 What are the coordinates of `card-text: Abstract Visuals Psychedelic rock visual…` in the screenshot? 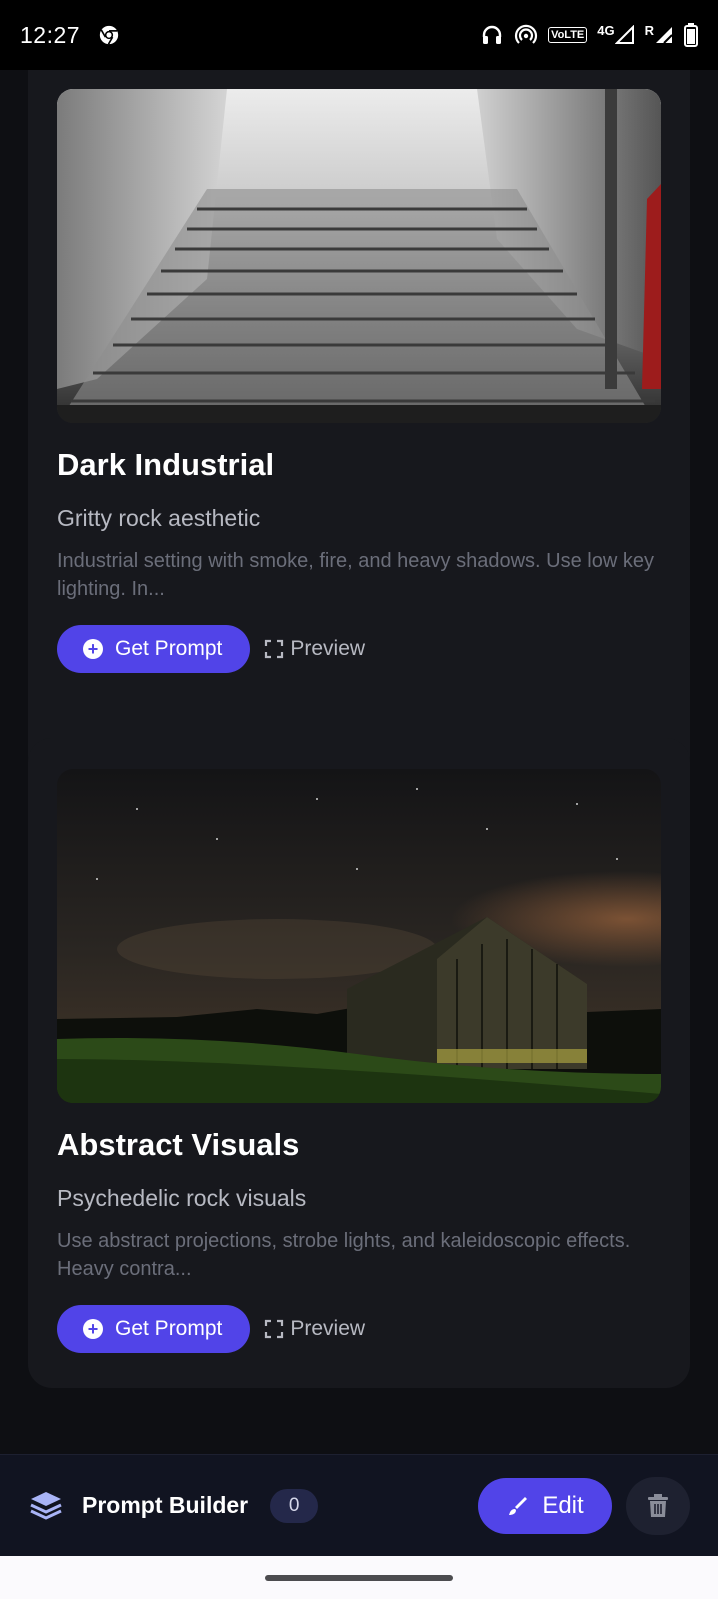 It's located at (359, 1239).